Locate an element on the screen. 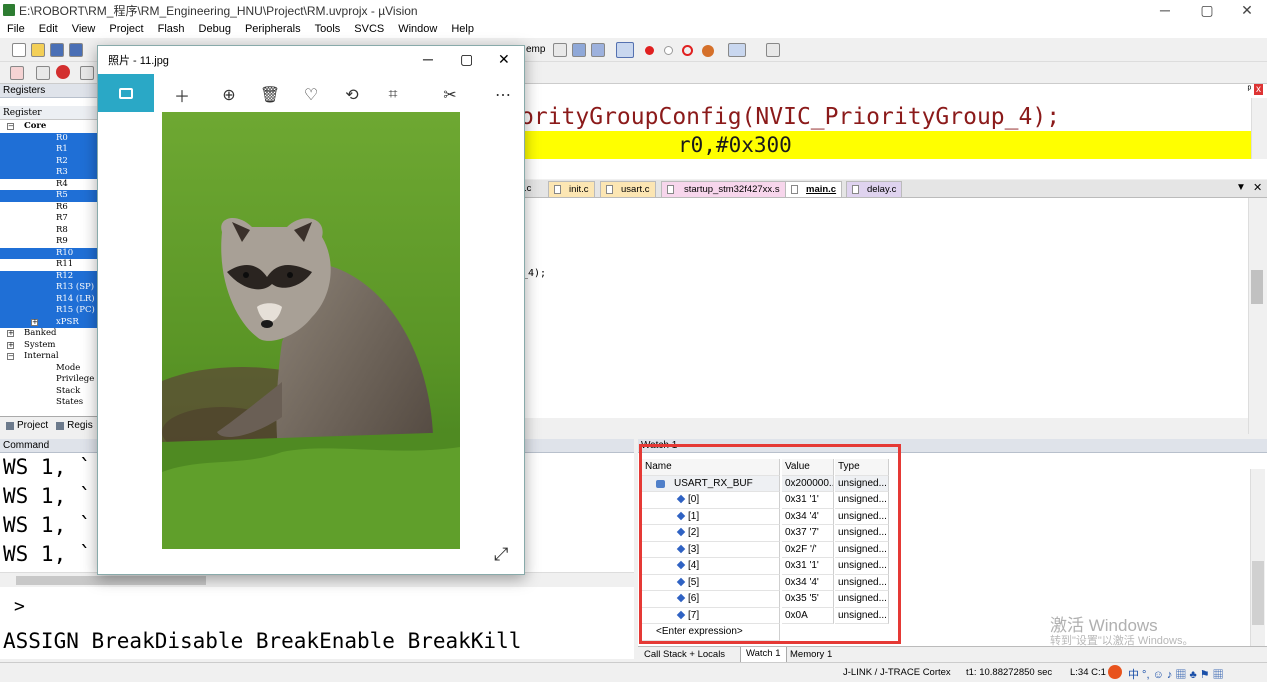  maximize-button: ▢ is located at coordinates (1207, 10).